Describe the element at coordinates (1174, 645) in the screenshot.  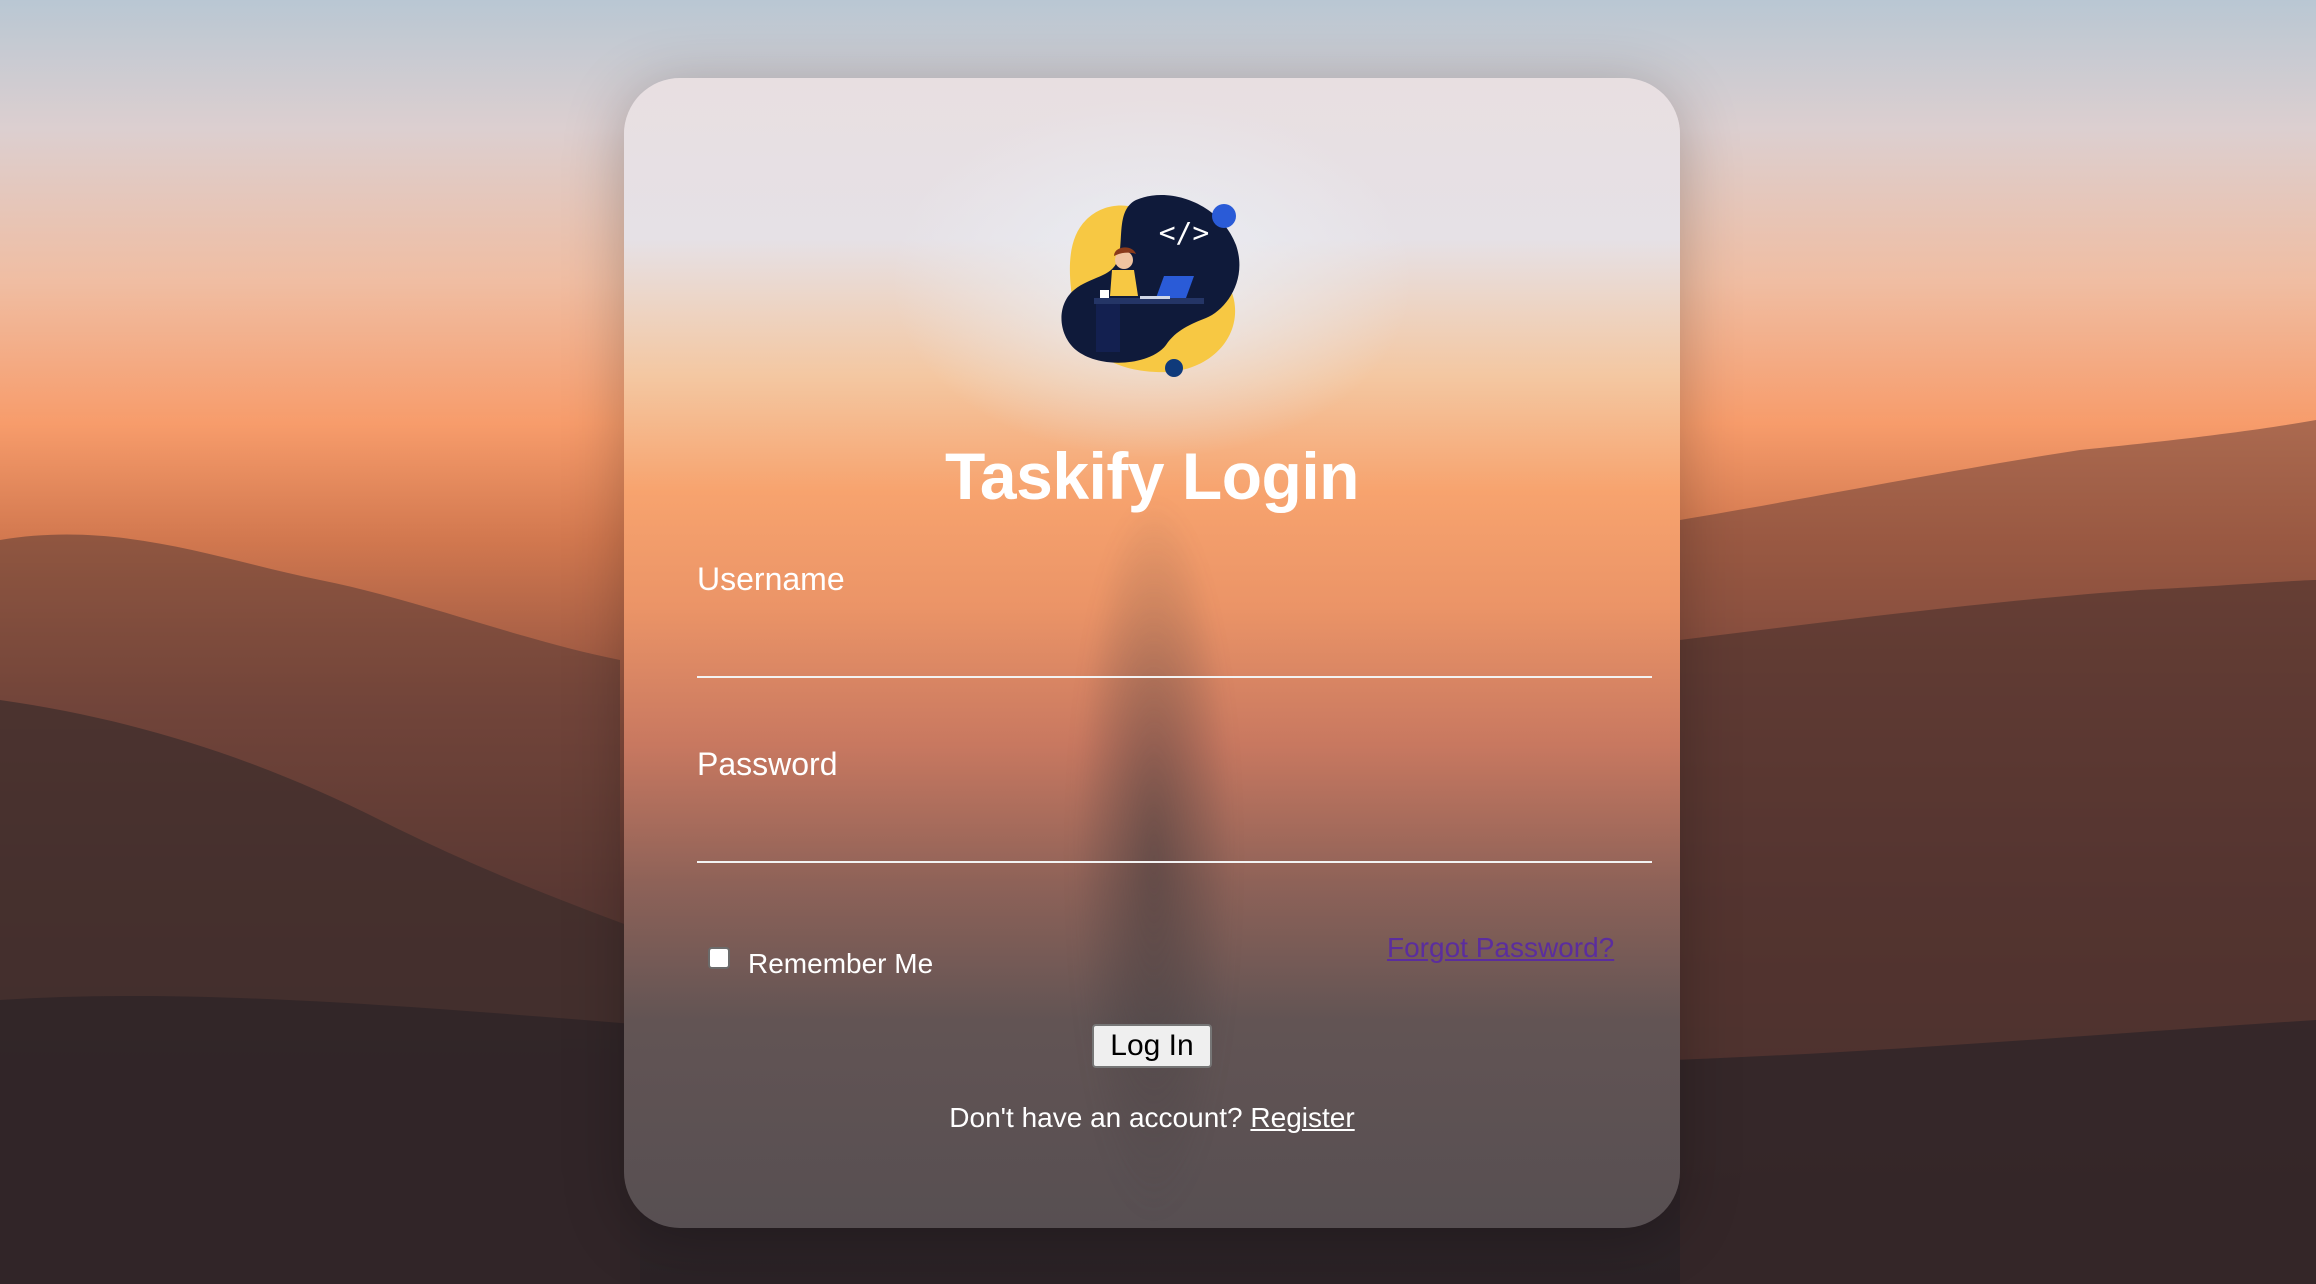
I see `username-input` at that location.